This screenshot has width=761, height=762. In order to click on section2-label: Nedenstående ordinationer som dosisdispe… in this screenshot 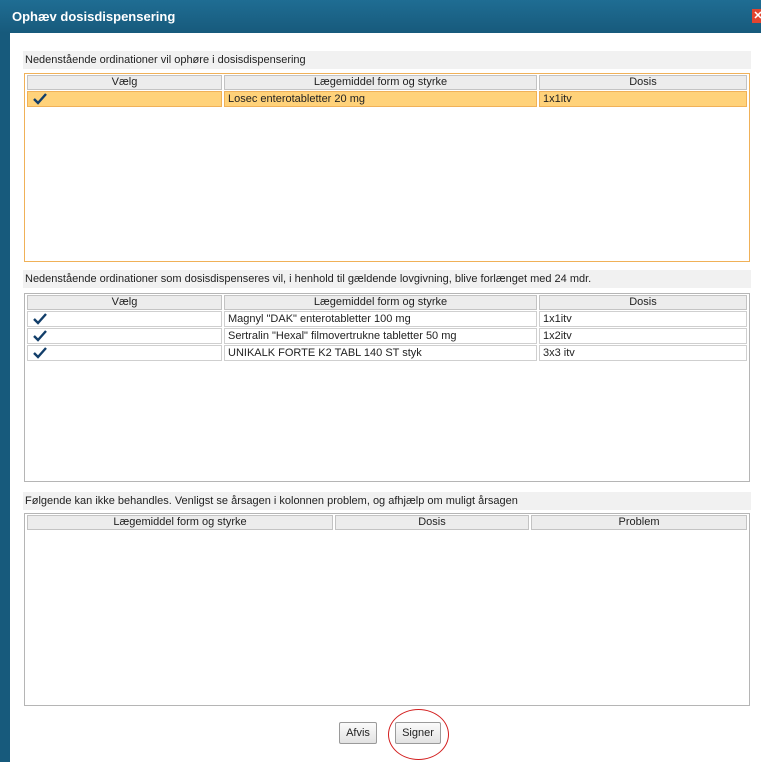, I will do `click(387, 279)`.